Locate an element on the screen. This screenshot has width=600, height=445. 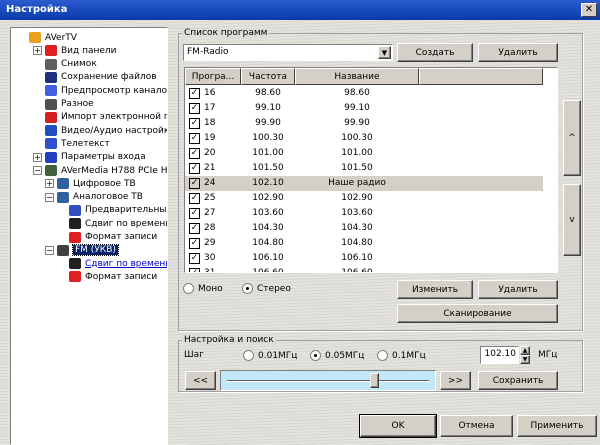
tree-item-label: Видео/Аудио настройки is located at coordinates (114, 130).